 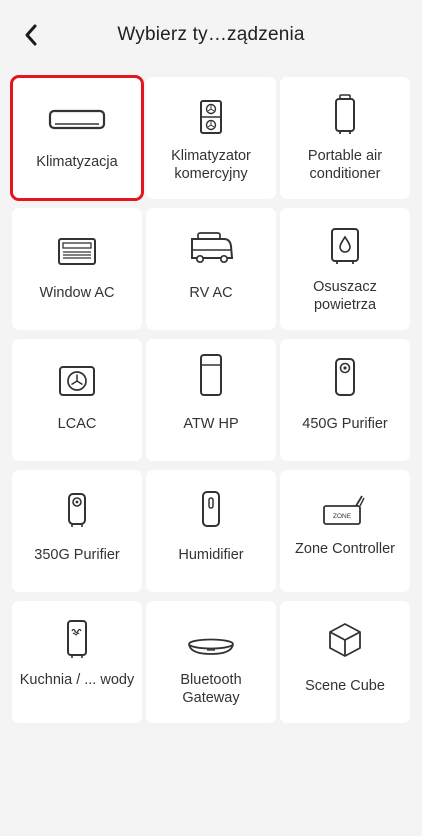 I want to click on commercial-ac-icon, so click(x=211, y=106).